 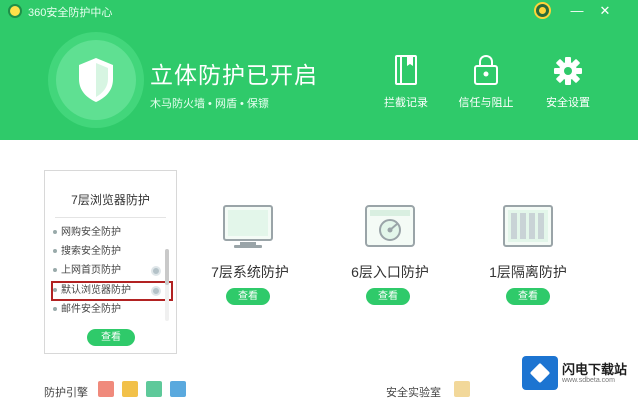 I want to click on protection-status-subtitle: 木马防火墙 • 网盾 • 保镖, so click(x=209, y=104).